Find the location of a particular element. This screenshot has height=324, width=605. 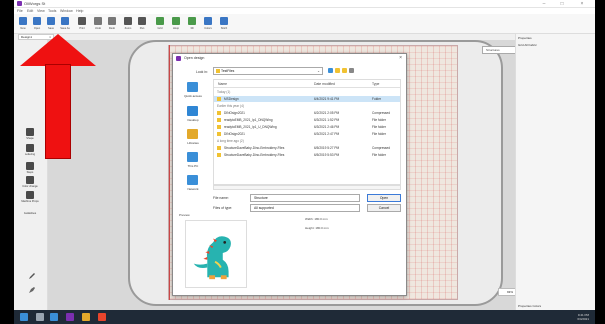

ribbon-print-button: Print is located at coordinates (82, 24).